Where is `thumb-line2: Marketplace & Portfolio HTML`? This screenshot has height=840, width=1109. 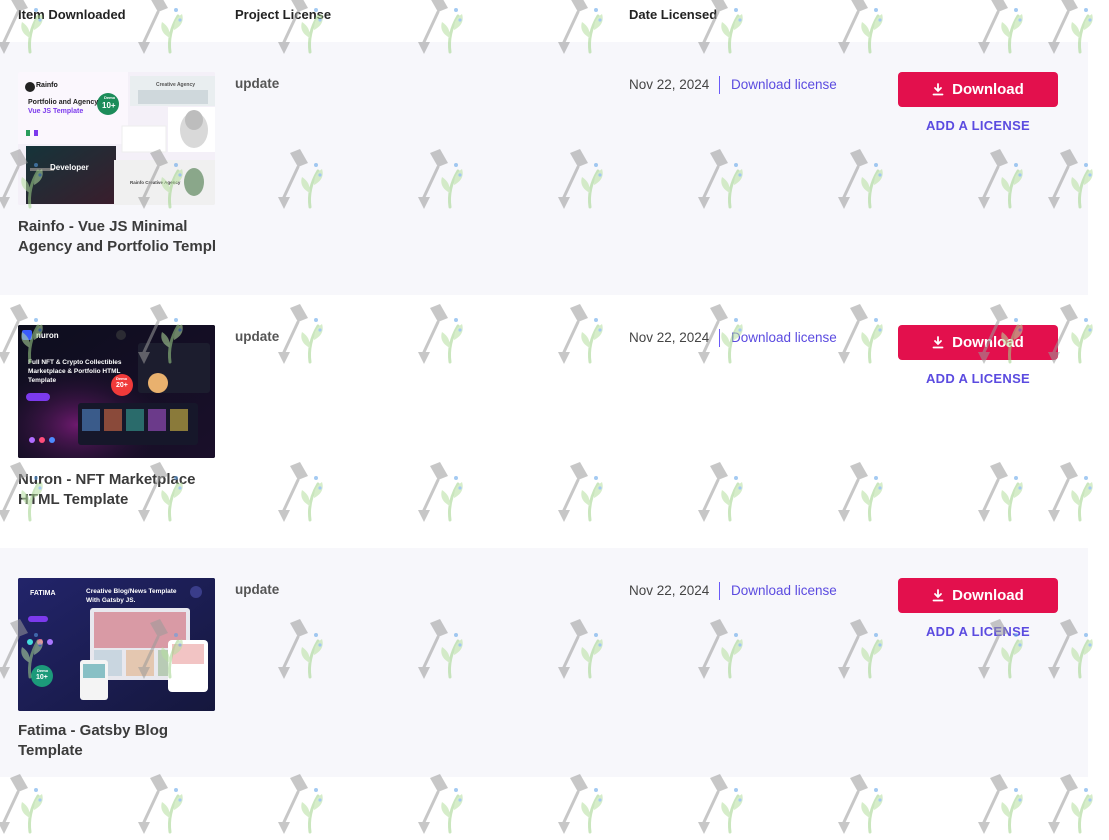 thumb-line2: Marketplace & Portfolio HTML is located at coordinates (74, 371).